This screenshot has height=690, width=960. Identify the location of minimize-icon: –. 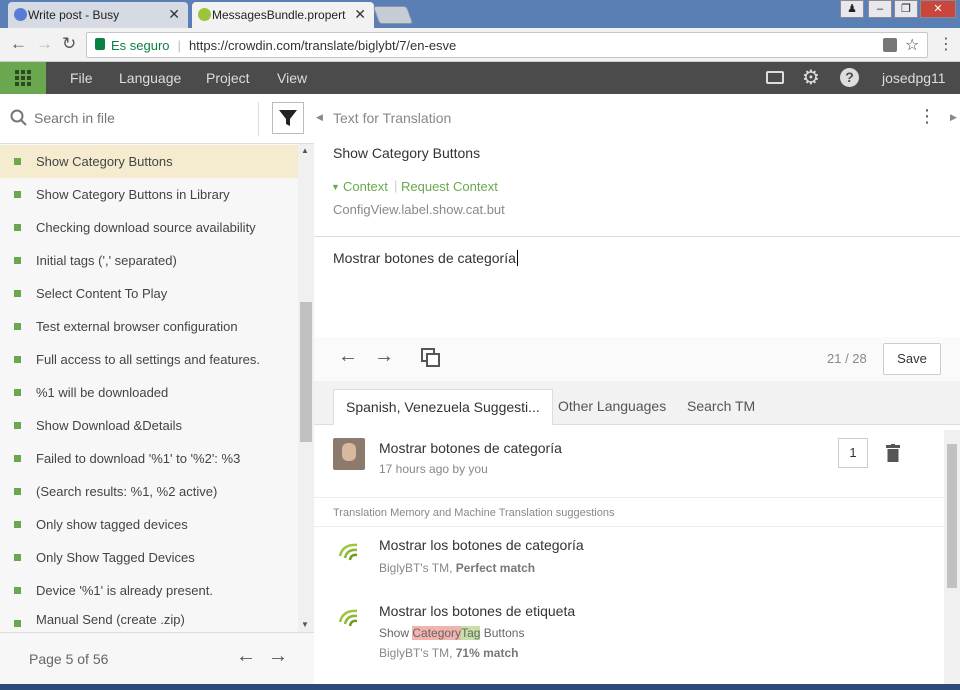
(880, 9).